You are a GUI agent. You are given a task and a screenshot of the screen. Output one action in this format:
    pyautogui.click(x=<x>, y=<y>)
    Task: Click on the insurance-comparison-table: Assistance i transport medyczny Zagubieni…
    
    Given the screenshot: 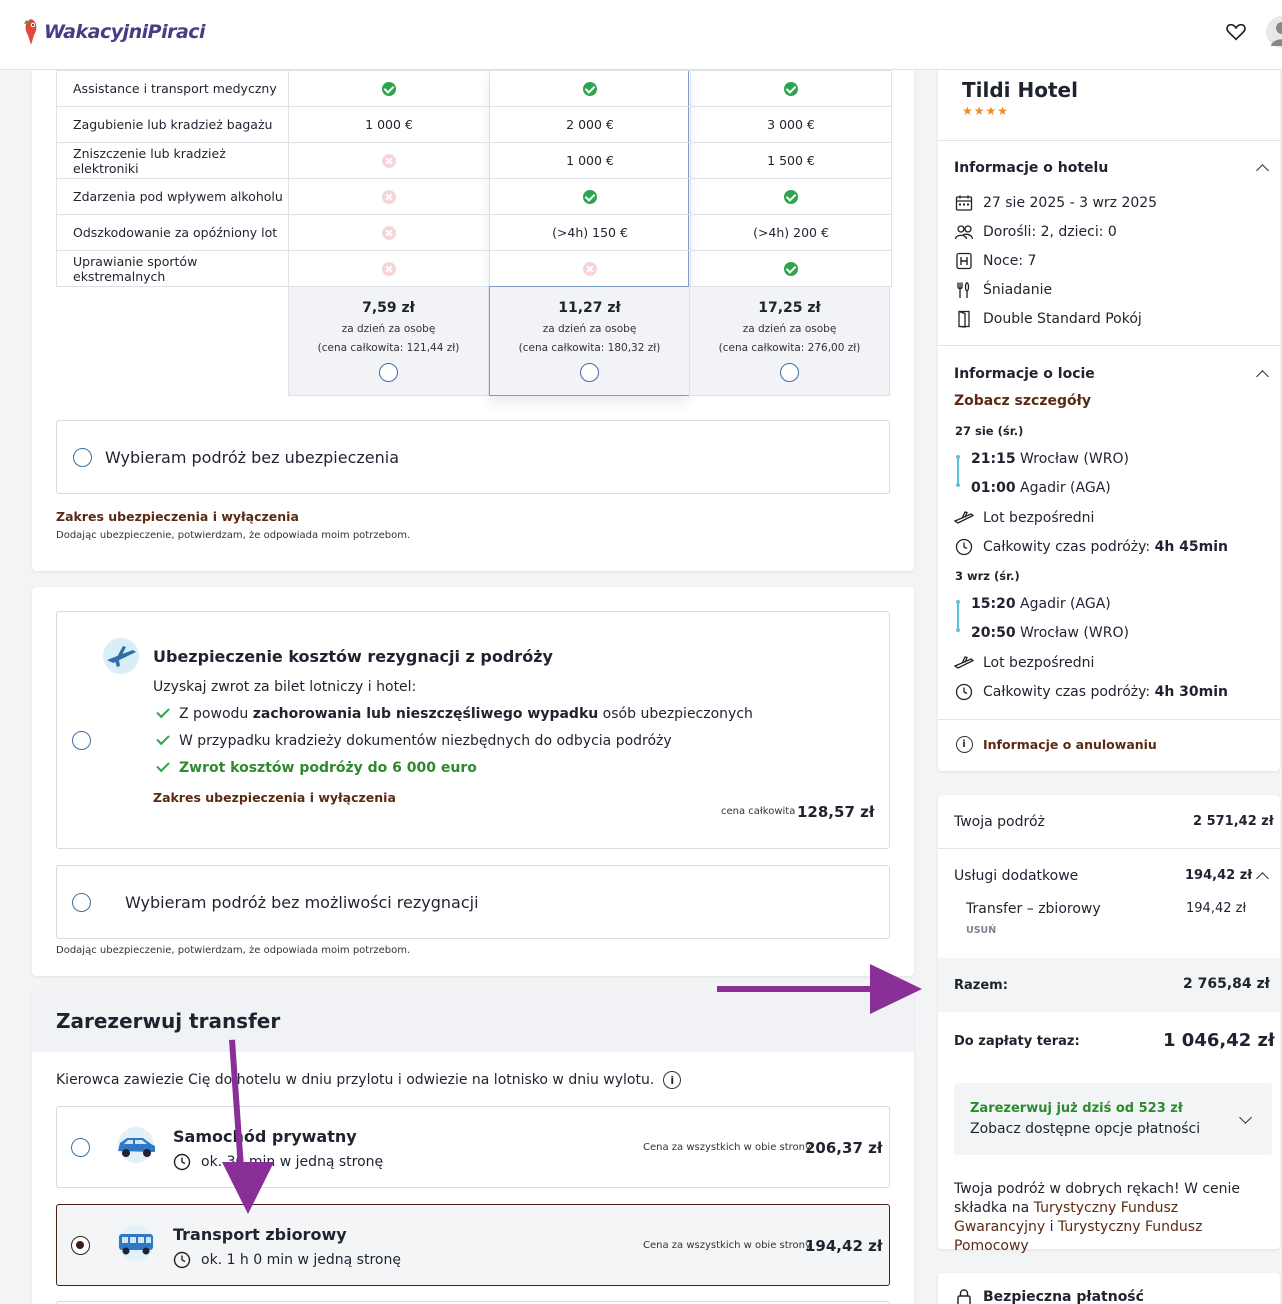 What is the action you would take?
    pyautogui.click(x=474, y=178)
    